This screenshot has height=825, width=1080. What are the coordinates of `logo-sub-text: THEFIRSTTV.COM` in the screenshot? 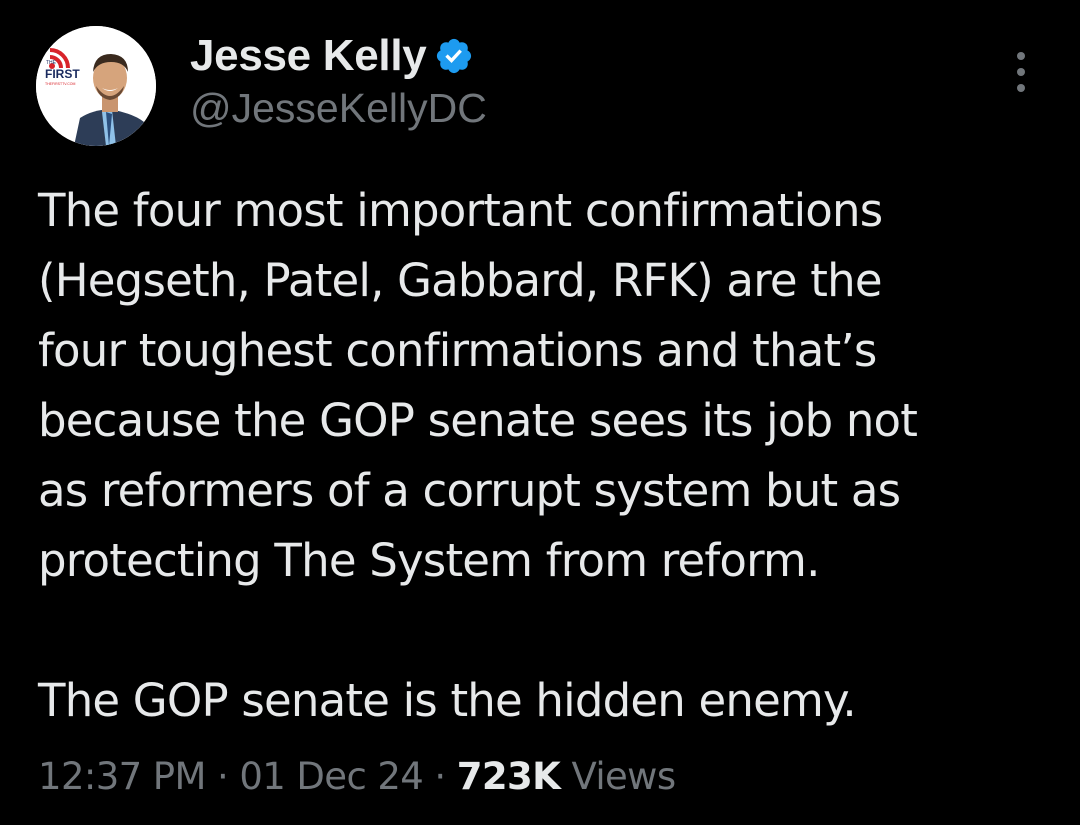 It's located at (60, 84).